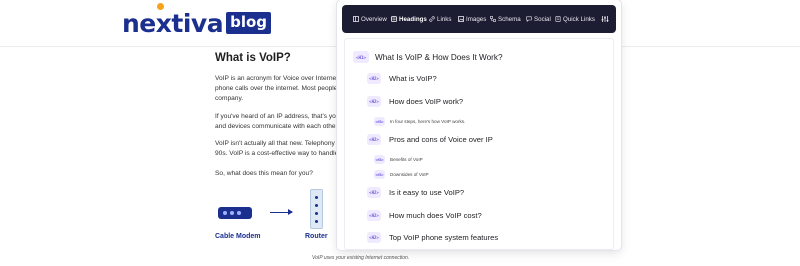 The image size is (800, 266). Describe the element at coordinates (427, 192) in the screenshot. I see `heading-text: Is it easy to use VoIP?` at that location.